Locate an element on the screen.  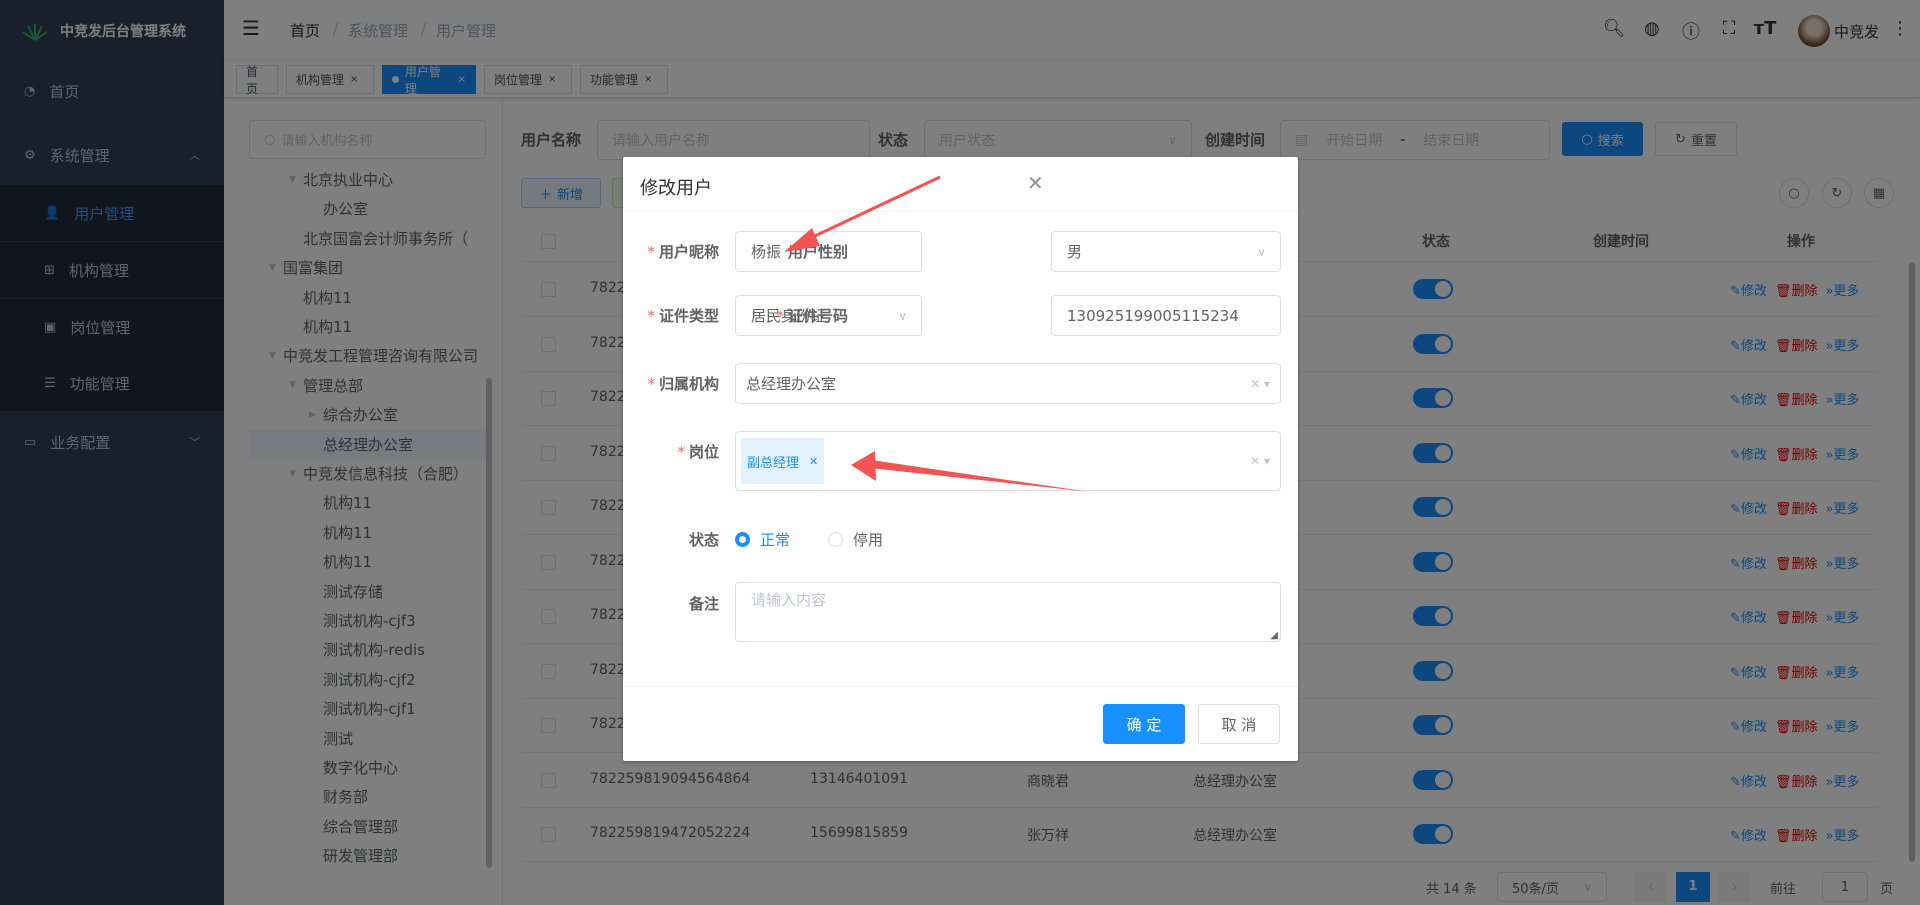
tag-close-icon: ✕ is located at coordinates (813, 461).